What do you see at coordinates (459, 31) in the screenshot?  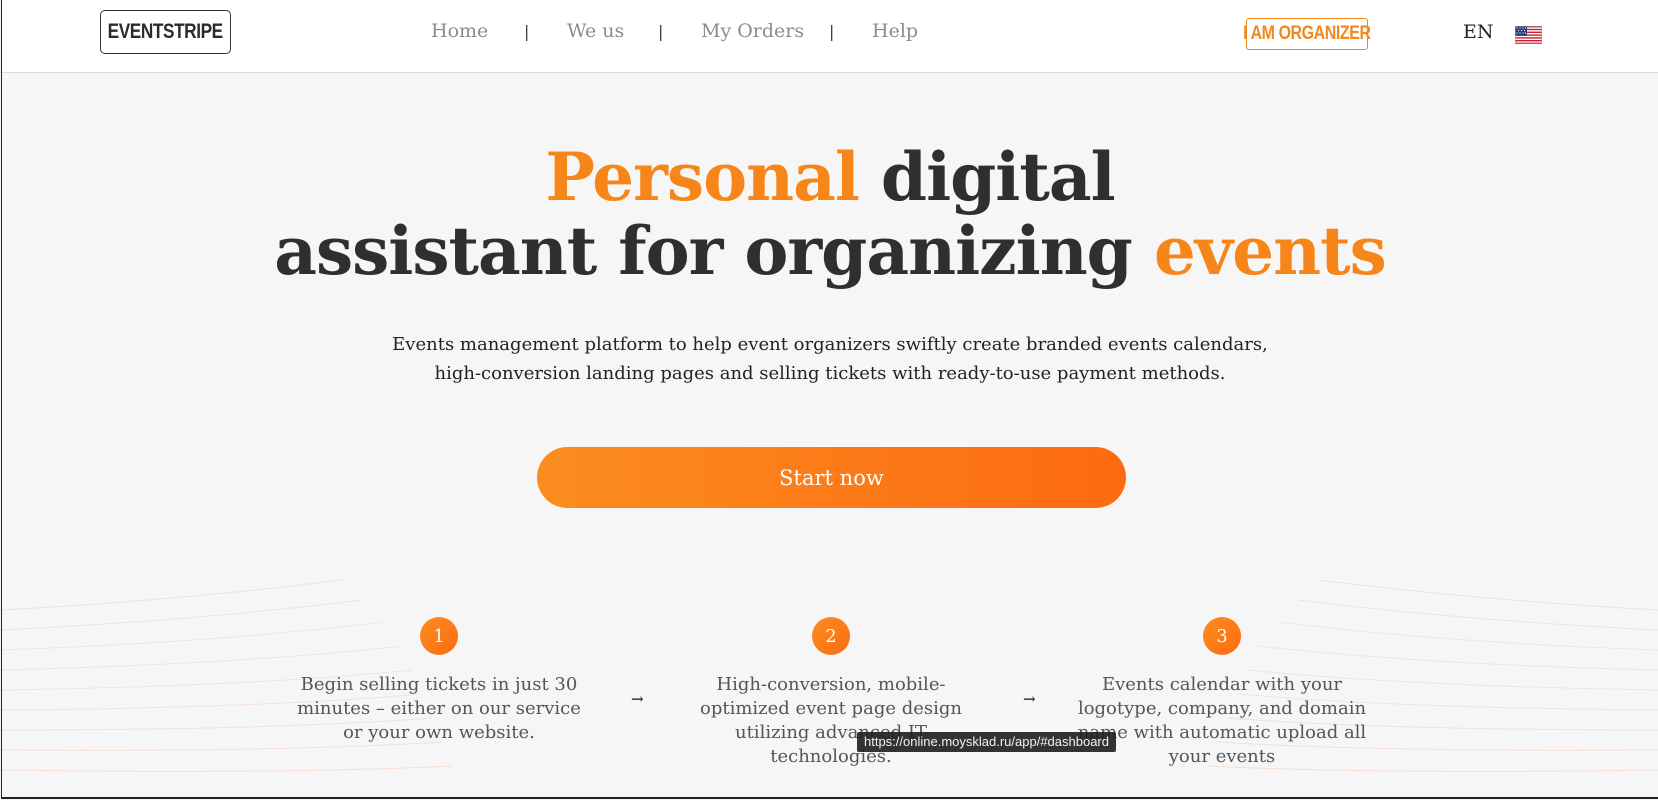 I see `nav-home: Home` at bounding box center [459, 31].